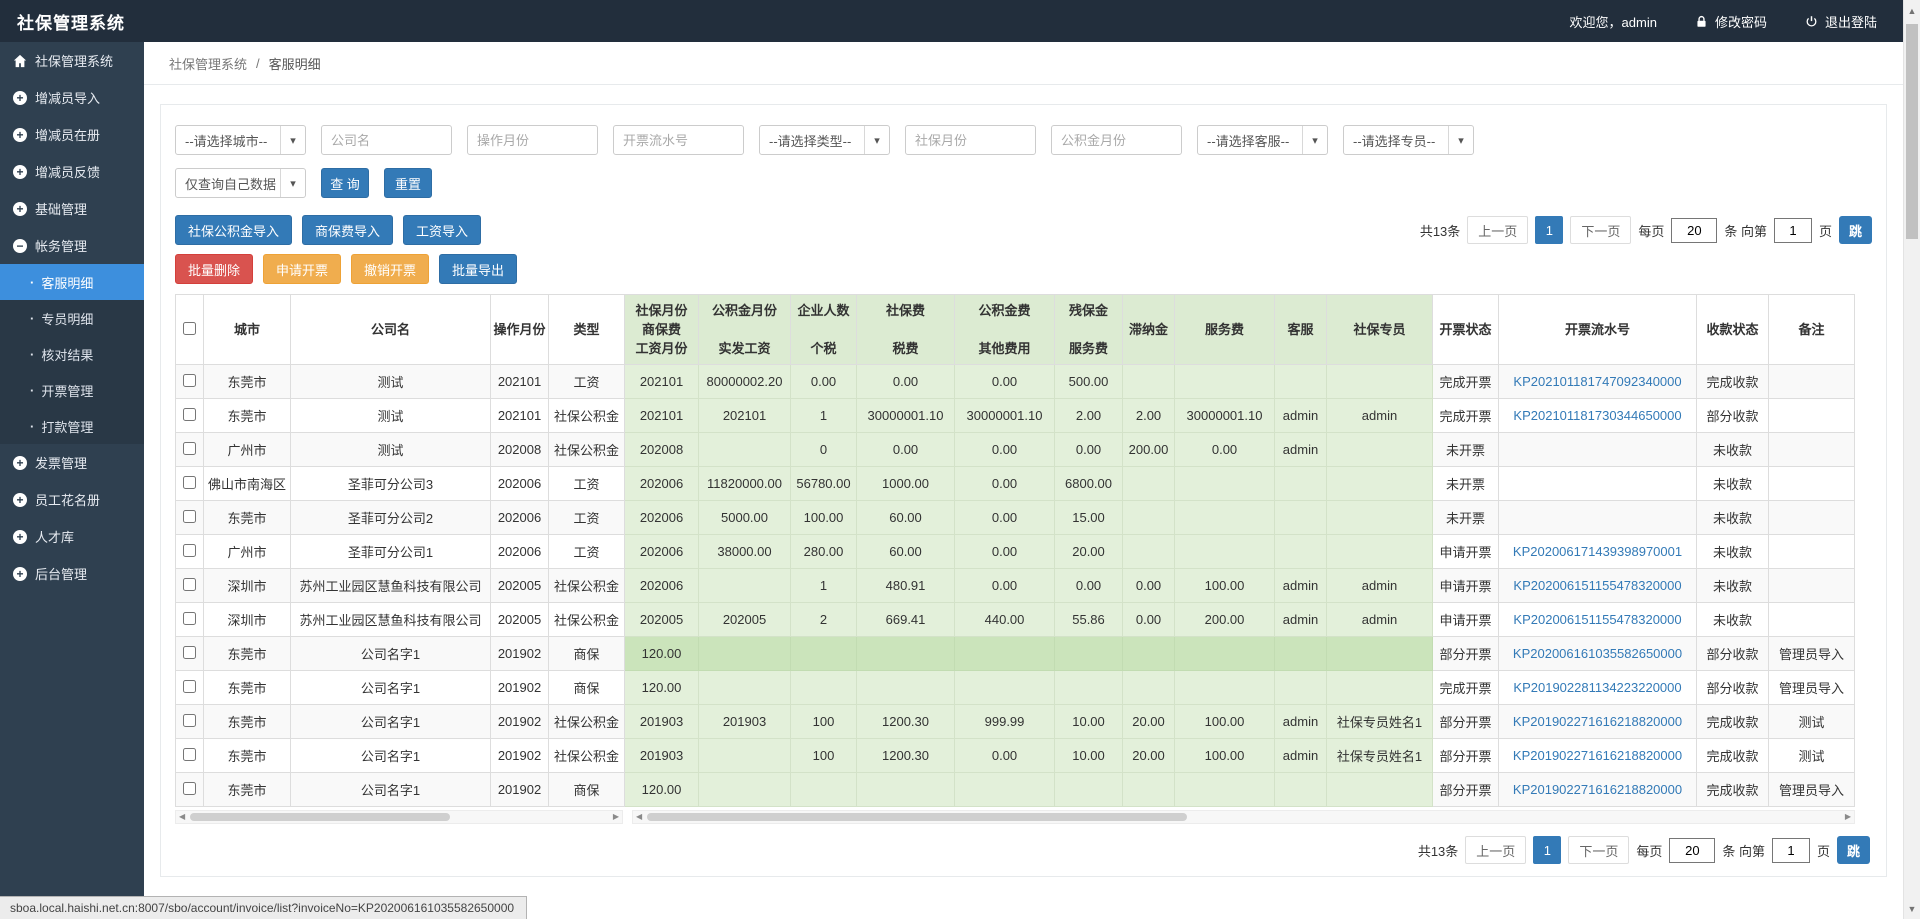  Describe the element at coordinates (678, 140) in the screenshot. I see `invoice-no-input` at that location.